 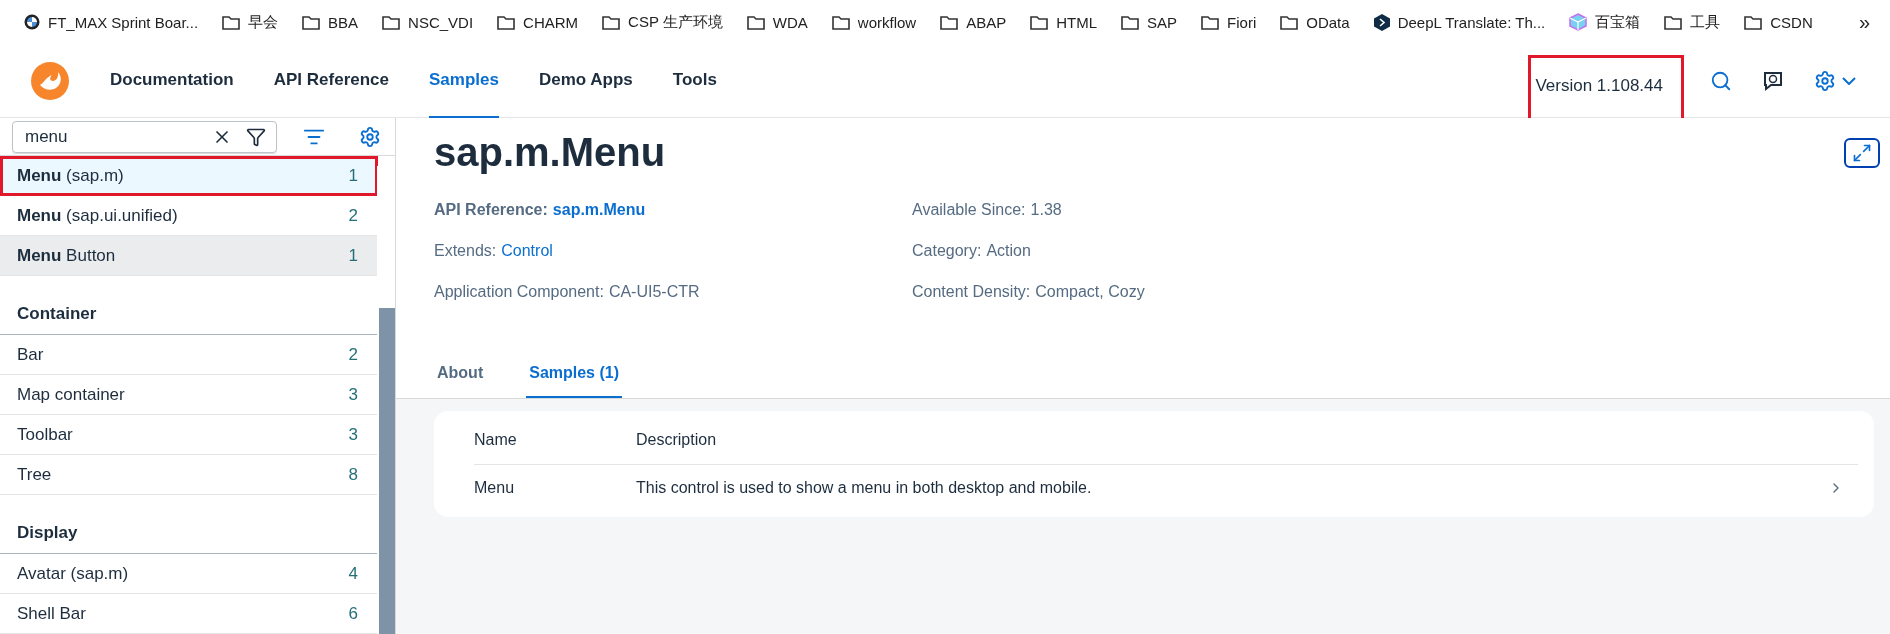 I want to click on item-count: 8, so click(x=353, y=474).